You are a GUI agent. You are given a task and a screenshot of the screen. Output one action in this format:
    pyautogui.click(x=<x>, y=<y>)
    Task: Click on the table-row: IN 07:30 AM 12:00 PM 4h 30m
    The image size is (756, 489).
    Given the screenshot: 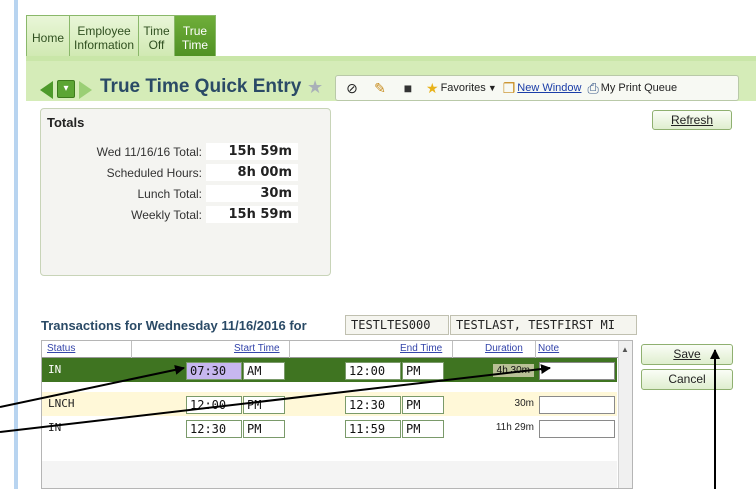 What is the action you would take?
    pyautogui.click(x=329, y=370)
    